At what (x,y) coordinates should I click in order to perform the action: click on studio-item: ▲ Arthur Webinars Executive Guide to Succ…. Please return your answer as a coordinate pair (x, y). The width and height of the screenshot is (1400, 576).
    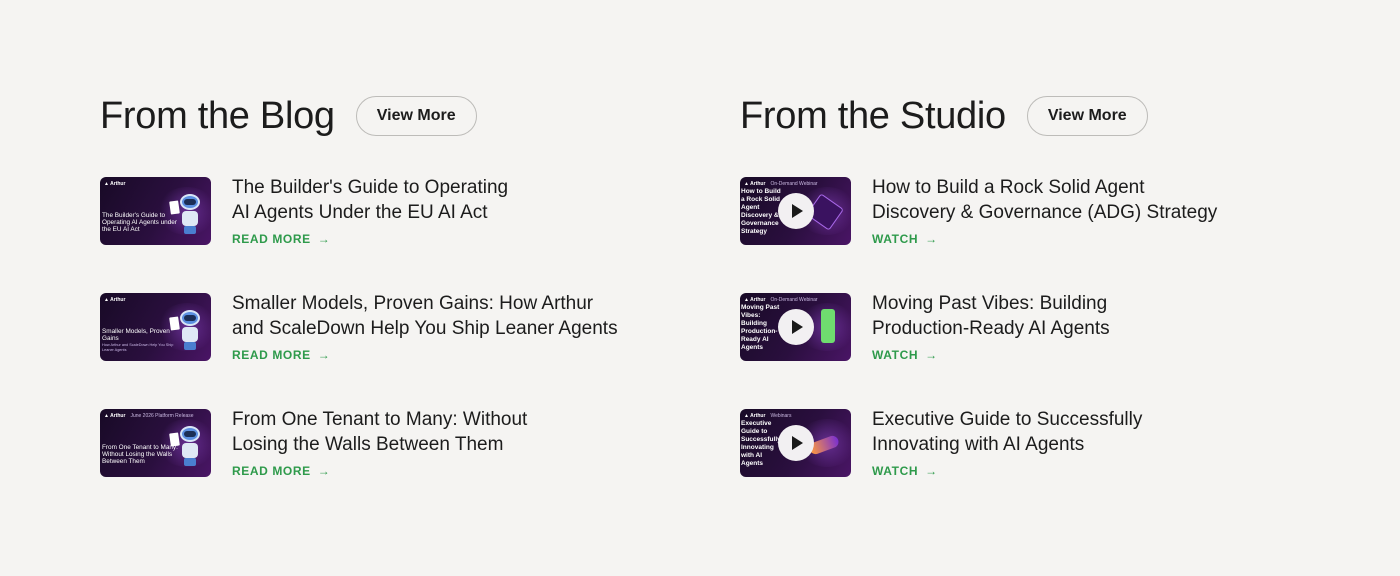
    Looking at the image, I should click on (1000, 443).